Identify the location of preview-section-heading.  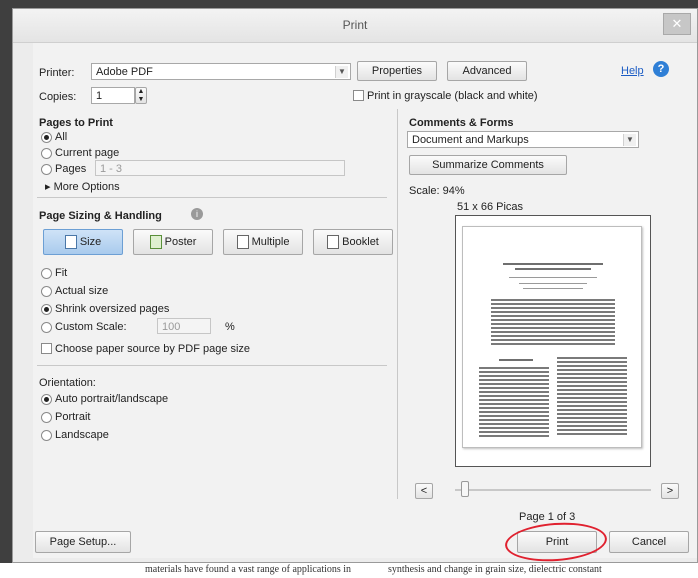
(516, 360).